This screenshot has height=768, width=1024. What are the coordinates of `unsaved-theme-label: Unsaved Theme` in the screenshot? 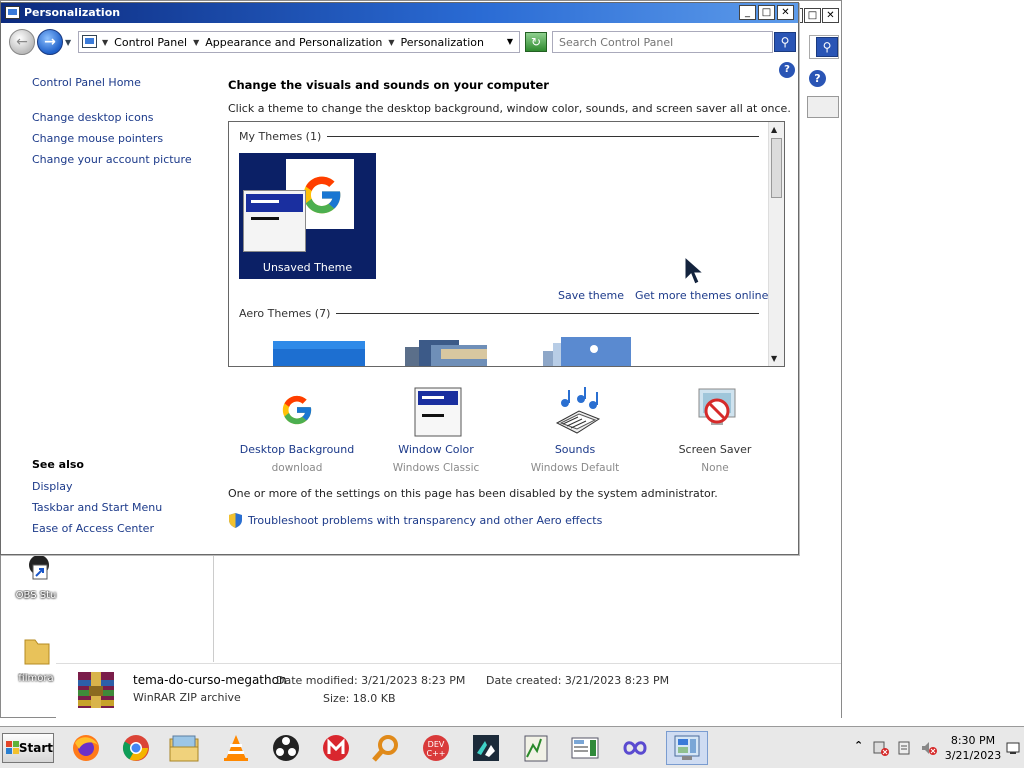 It's located at (307, 267).